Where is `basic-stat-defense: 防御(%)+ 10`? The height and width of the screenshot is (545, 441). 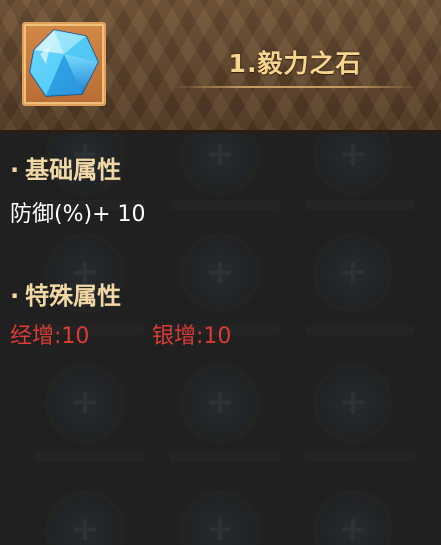
basic-stat-defense: 防御(%)+ 10 is located at coordinates (78, 214).